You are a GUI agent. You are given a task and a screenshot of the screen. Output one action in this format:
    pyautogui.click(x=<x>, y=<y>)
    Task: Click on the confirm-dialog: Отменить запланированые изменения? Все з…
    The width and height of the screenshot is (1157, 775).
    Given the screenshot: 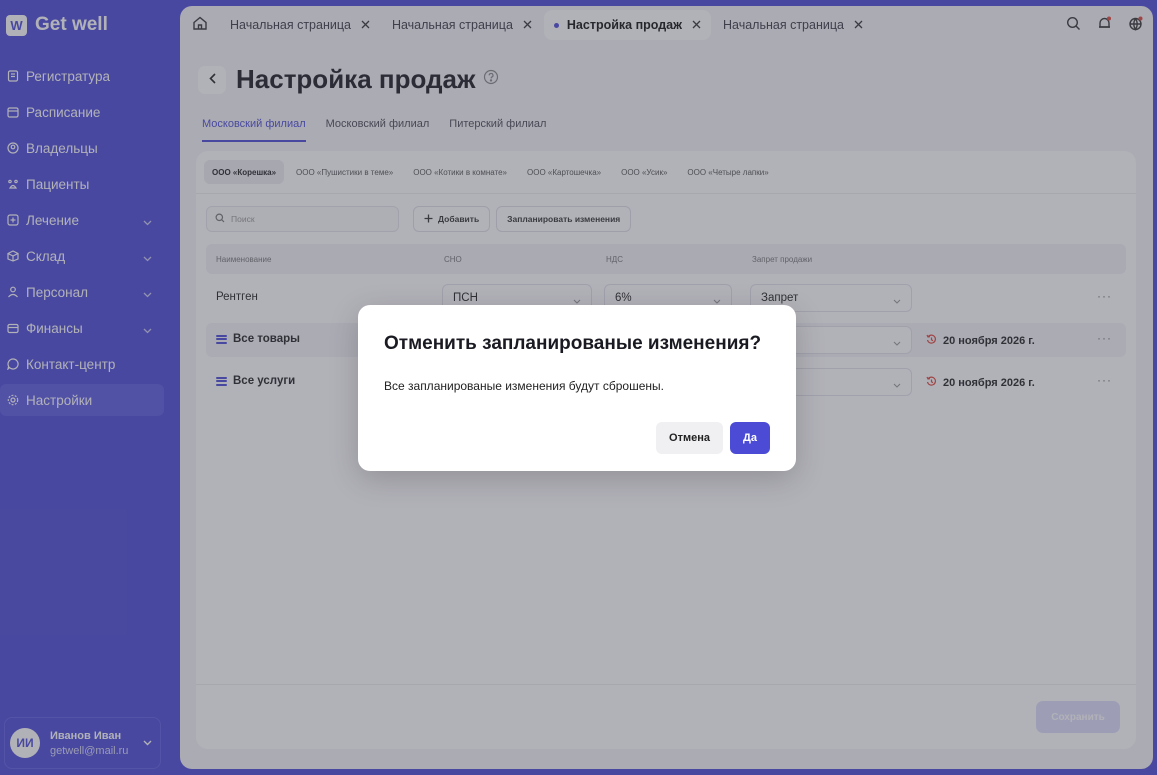 What is the action you would take?
    pyautogui.click(x=577, y=388)
    